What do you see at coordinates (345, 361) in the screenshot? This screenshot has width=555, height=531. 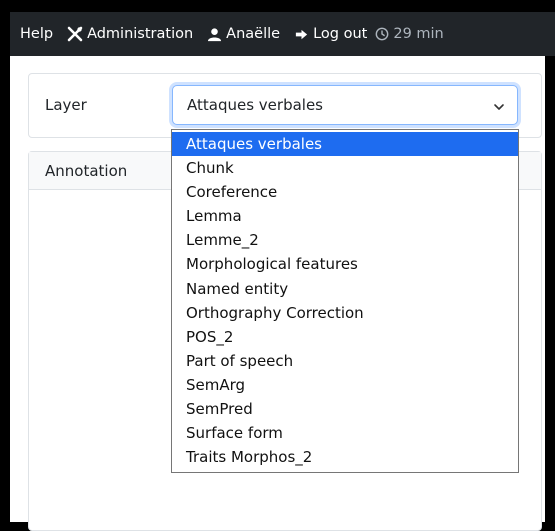 I see `layer-option: Part of speech` at bounding box center [345, 361].